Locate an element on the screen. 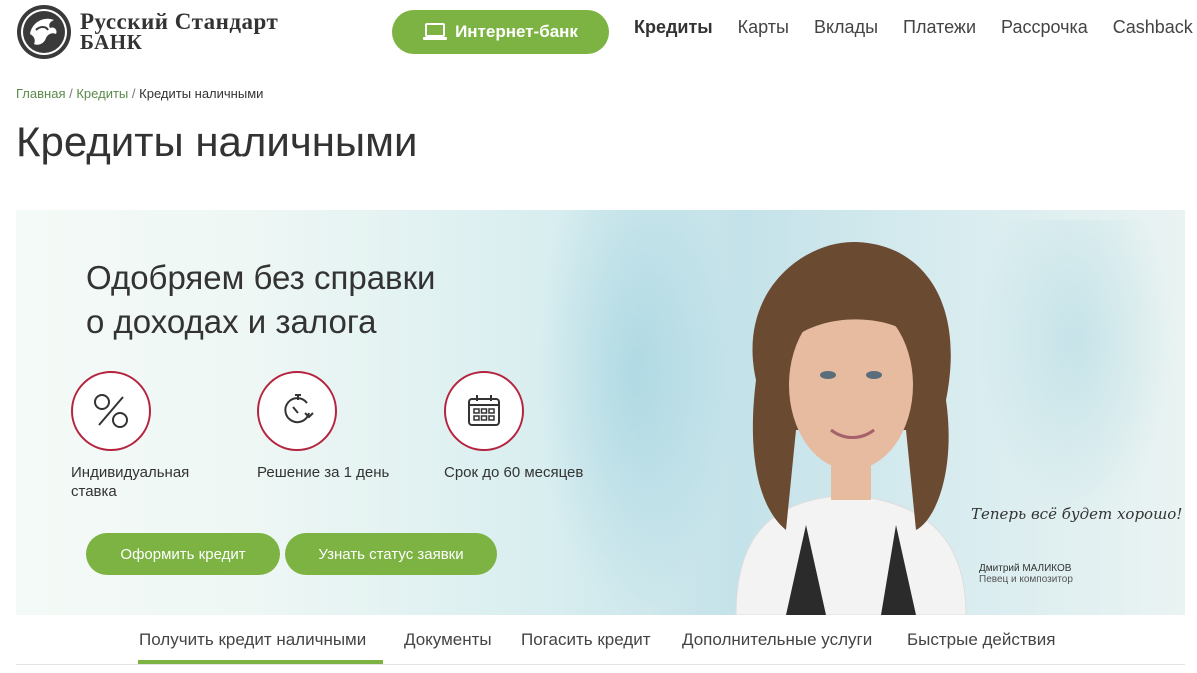 The height and width of the screenshot is (673, 1197). tab-get-credit: Получить кредит наличными is located at coordinates (252, 640).